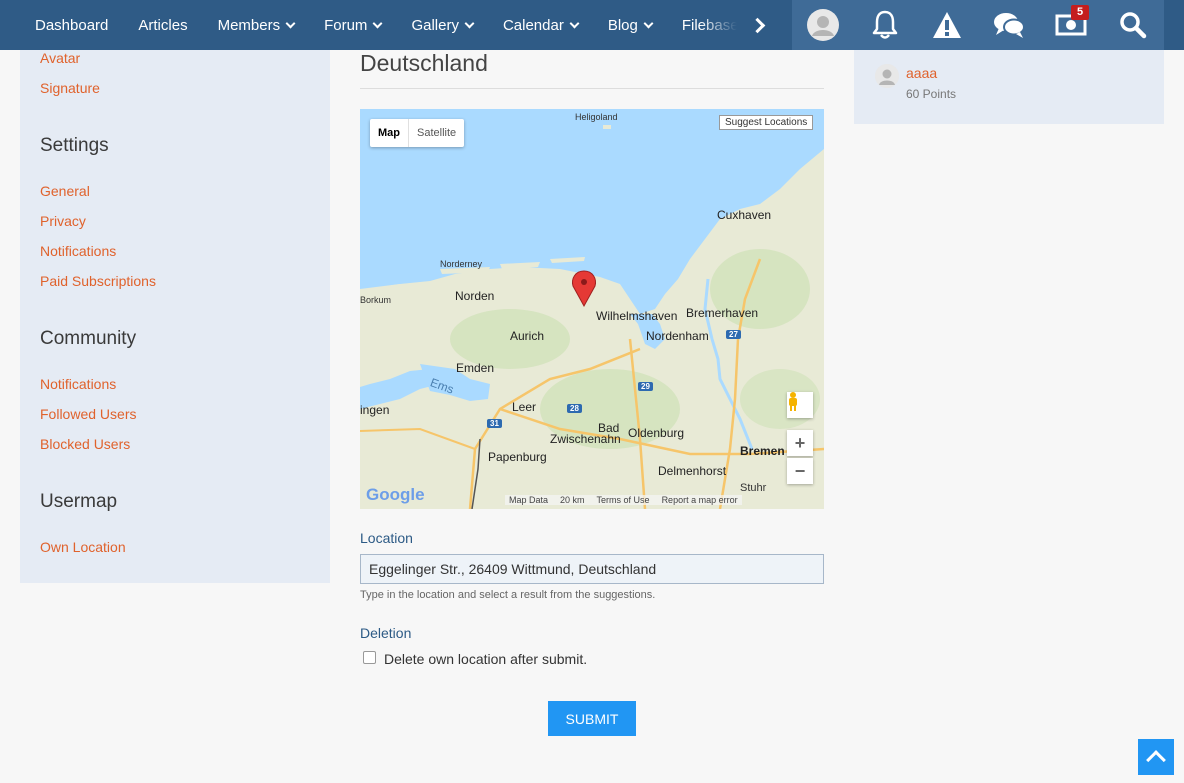 This screenshot has width=1184, height=783. I want to click on chat-icon, so click(1009, 25).